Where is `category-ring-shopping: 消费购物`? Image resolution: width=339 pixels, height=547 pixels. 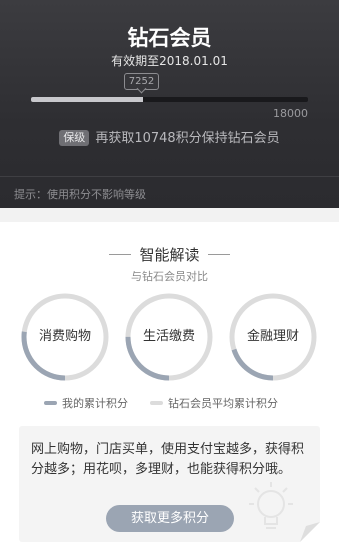
category-ring-shopping: 消费购物 is located at coordinates (65, 337).